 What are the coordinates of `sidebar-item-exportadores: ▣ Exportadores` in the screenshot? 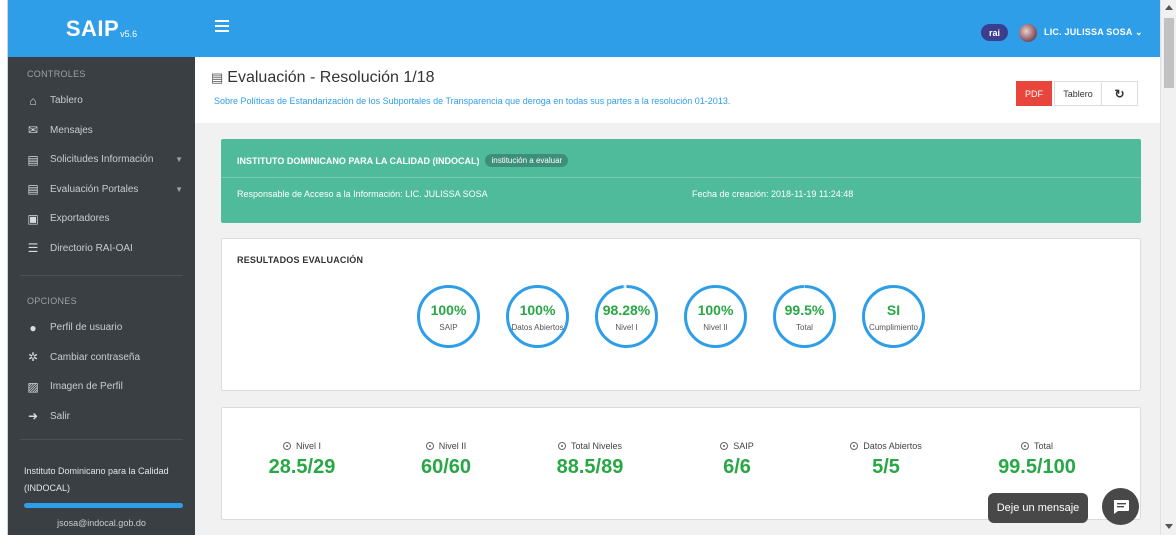 It's located at (101, 219).